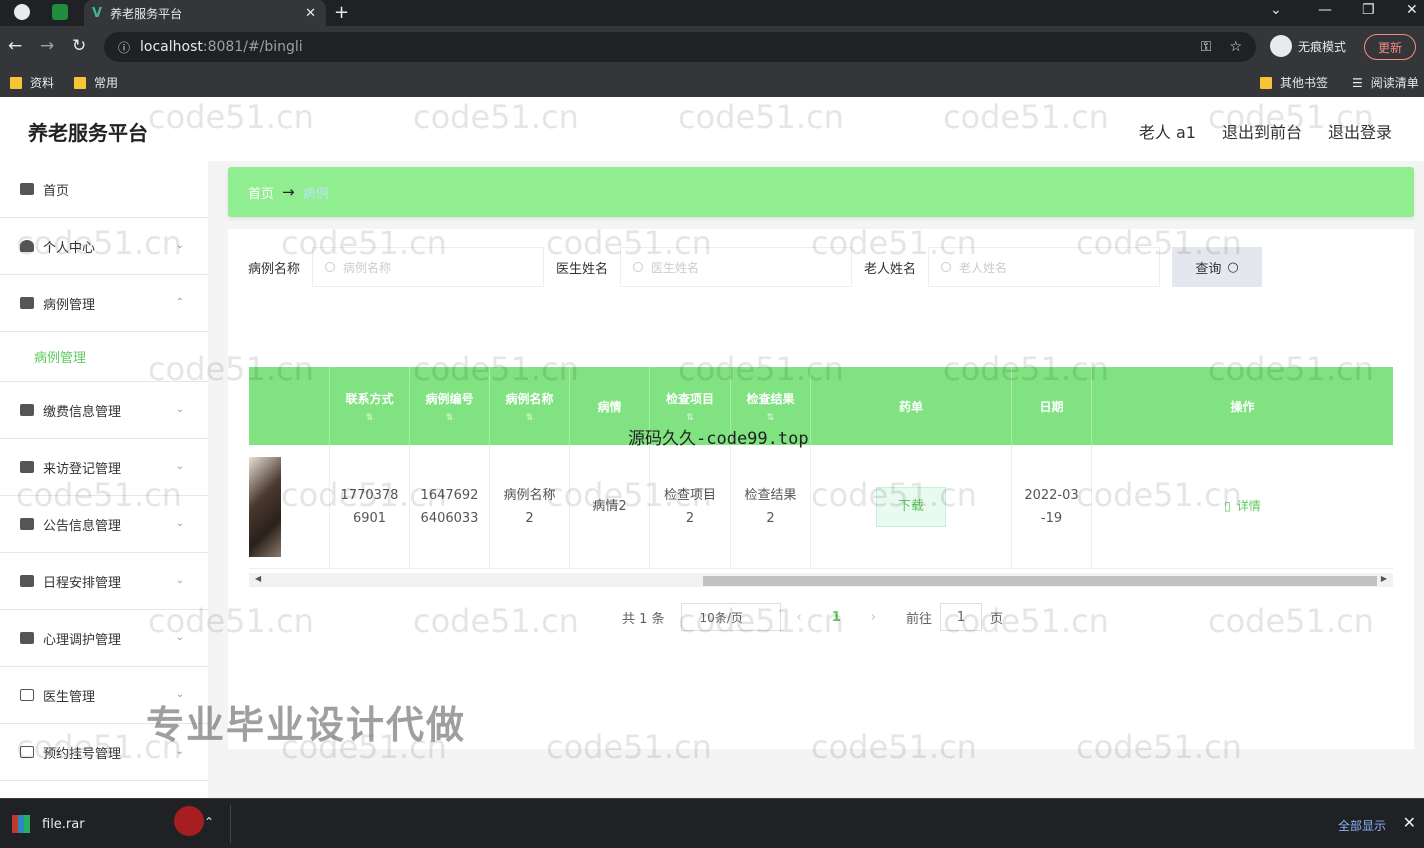 The height and width of the screenshot is (848, 1424). What do you see at coordinates (712, 823) in the screenshot?
I see `download-bar: file.rar ⌃ 全部显示 ✕` at bounding box center [712, 823].